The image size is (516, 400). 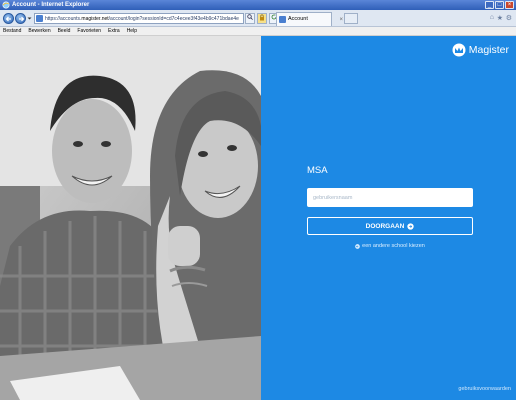 I want to click on menu-item-bewerken: Bewerken, so click(x=39, y=31).